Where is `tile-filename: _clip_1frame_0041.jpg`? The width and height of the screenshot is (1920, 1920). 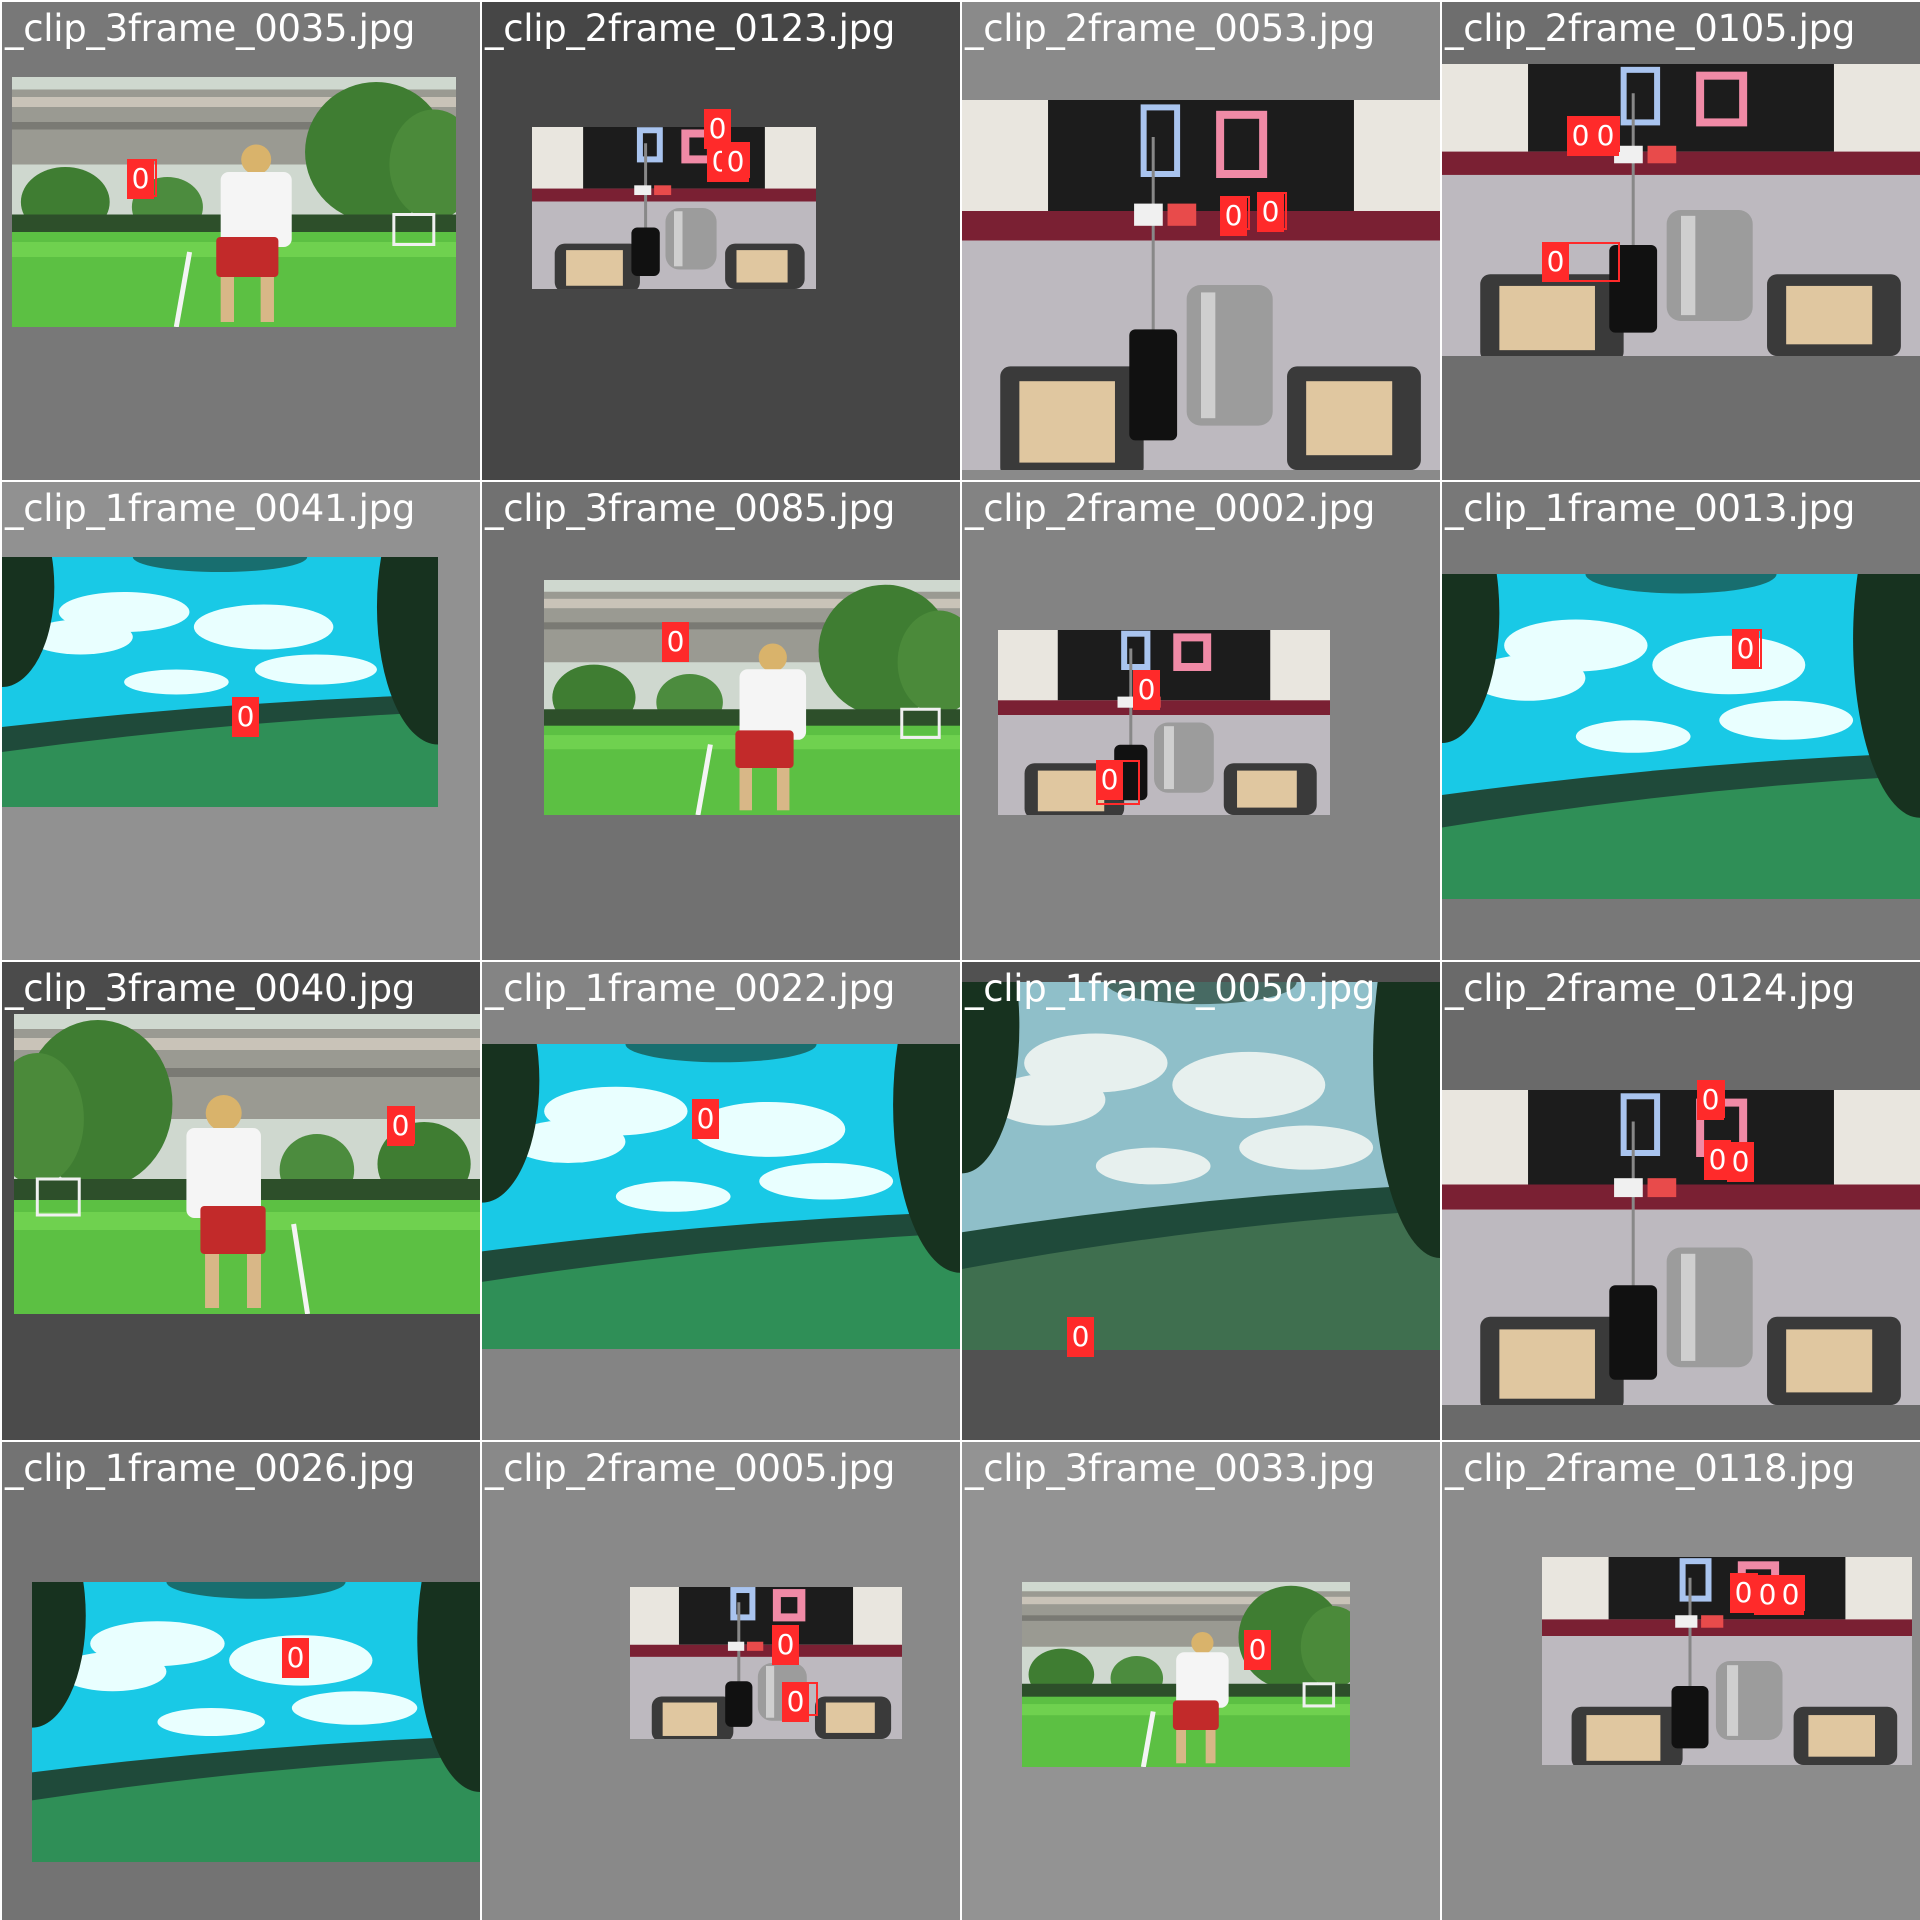
tile-filename: _clip_1frame_0041.jpg is located at coordinates (210, 508).